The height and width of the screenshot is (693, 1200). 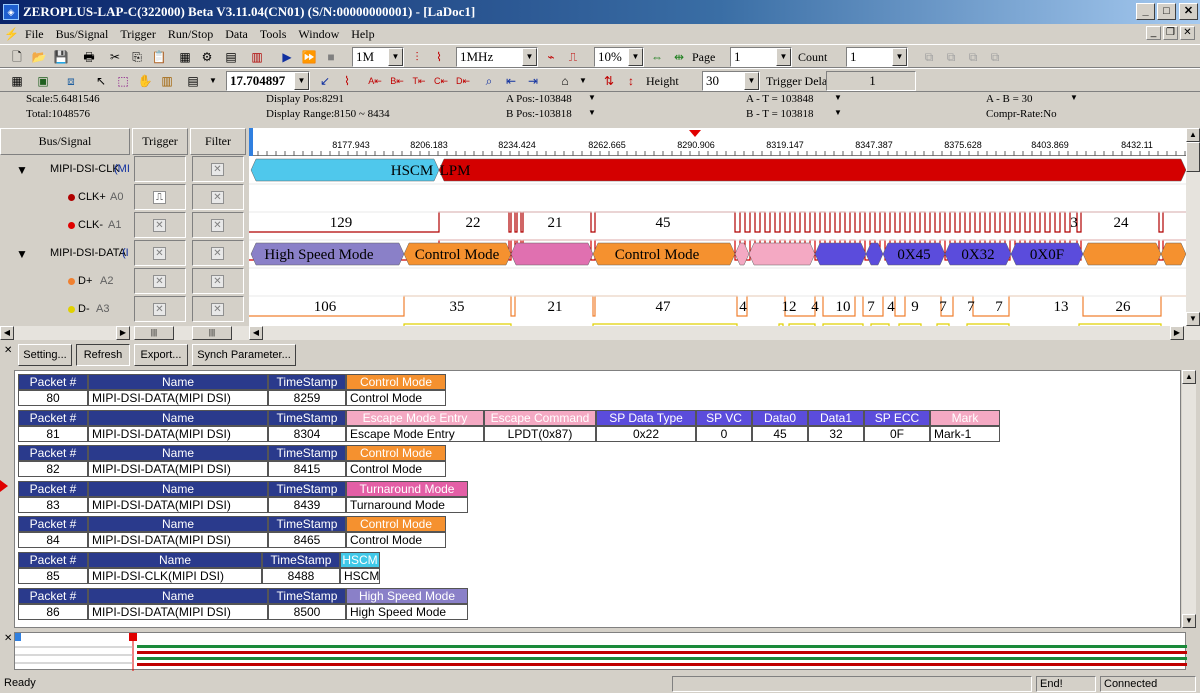 I want to click on compare-icon: ⧉, so click(x=929, y=57).